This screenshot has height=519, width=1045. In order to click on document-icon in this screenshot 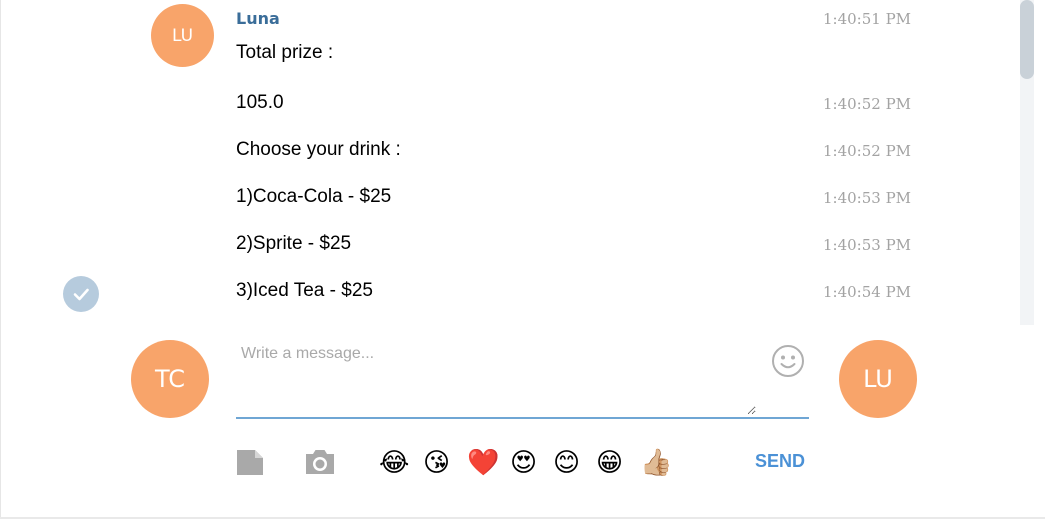, I will do `click(250, 462)`.